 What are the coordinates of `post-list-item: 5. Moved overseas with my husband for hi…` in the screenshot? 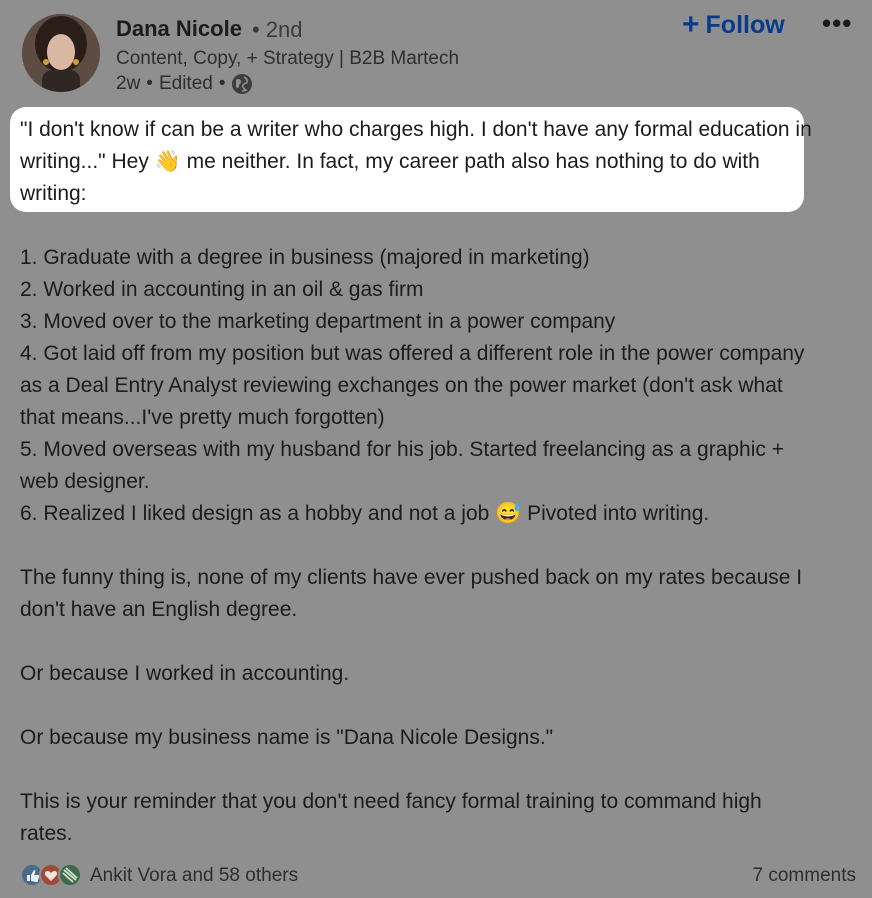 It's located at (402, 465).